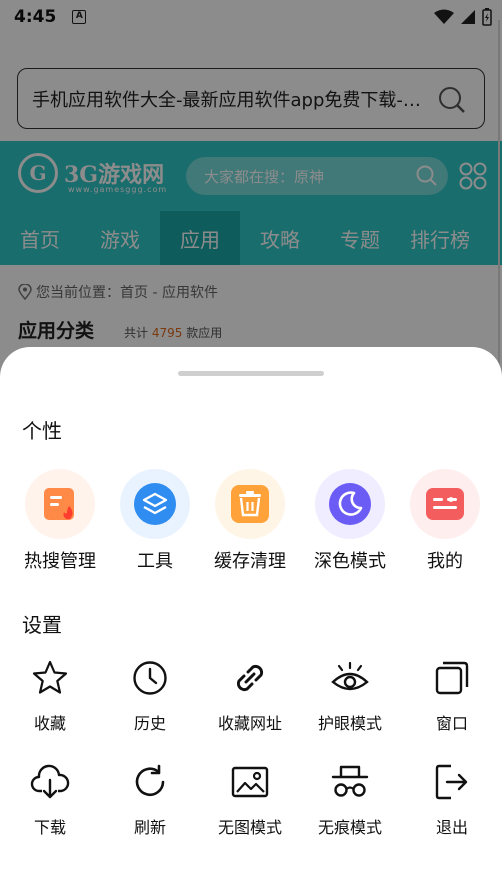  Describe the element at coordinates (349, 723) in the screenshot. I see `tool-label: 护眼模式` at that location.